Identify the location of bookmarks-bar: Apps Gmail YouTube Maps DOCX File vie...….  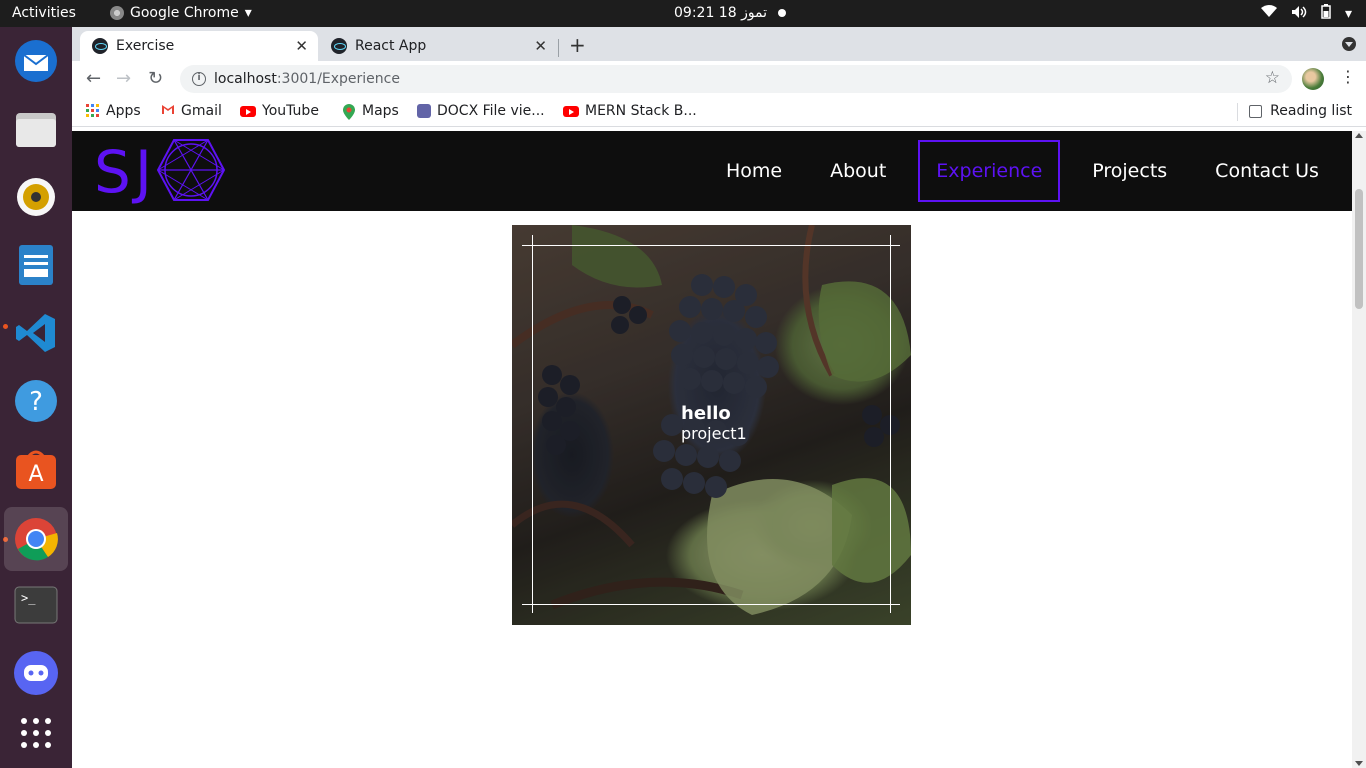
(719, 112).